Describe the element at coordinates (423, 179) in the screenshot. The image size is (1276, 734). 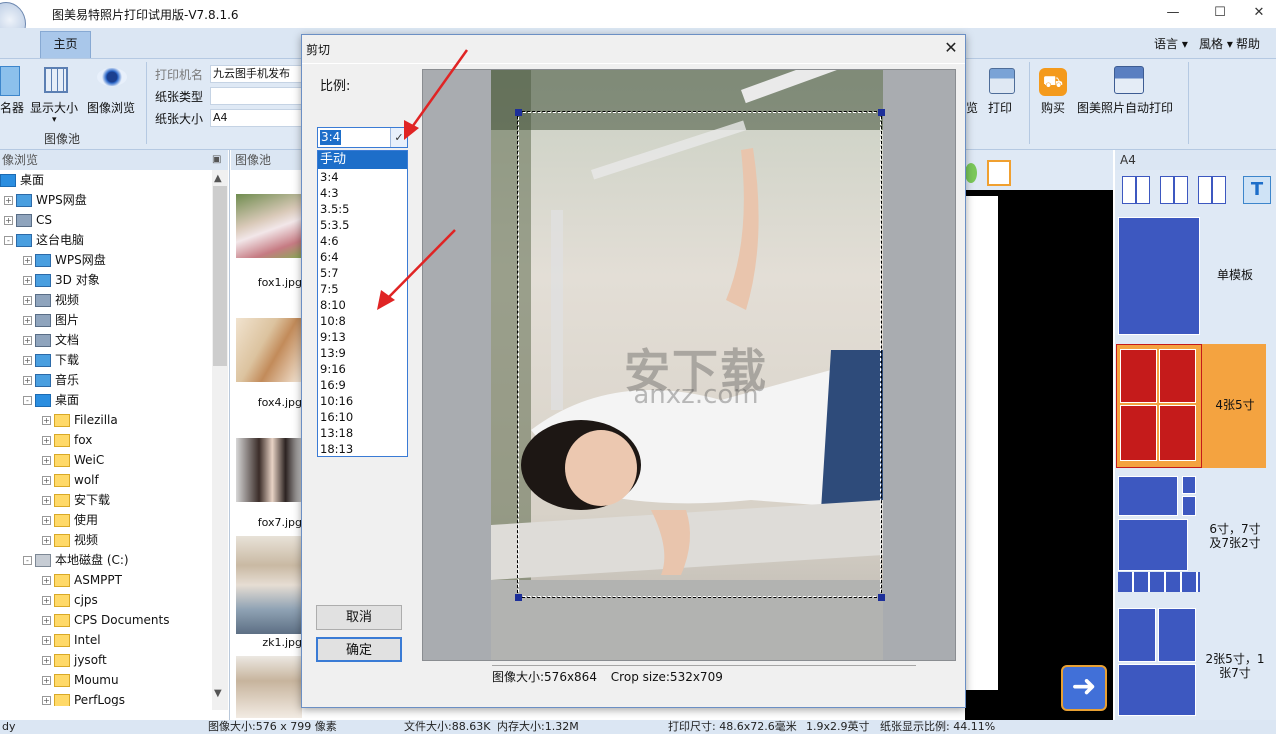
I see `annotation-arrows` at that location.